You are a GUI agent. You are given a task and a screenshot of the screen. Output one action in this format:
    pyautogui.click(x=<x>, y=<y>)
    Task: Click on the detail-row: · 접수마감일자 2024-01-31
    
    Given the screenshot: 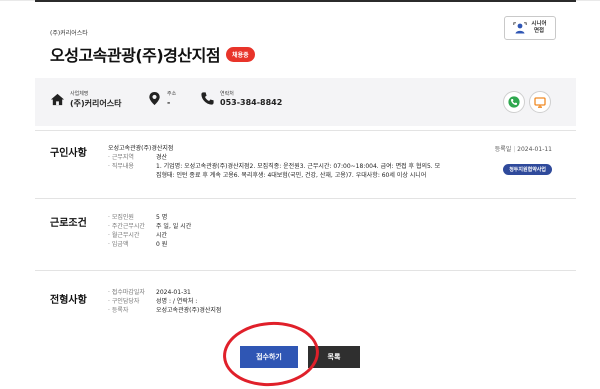 What is the action you would take?
    pyautogui.click(x=164, y=292)
    